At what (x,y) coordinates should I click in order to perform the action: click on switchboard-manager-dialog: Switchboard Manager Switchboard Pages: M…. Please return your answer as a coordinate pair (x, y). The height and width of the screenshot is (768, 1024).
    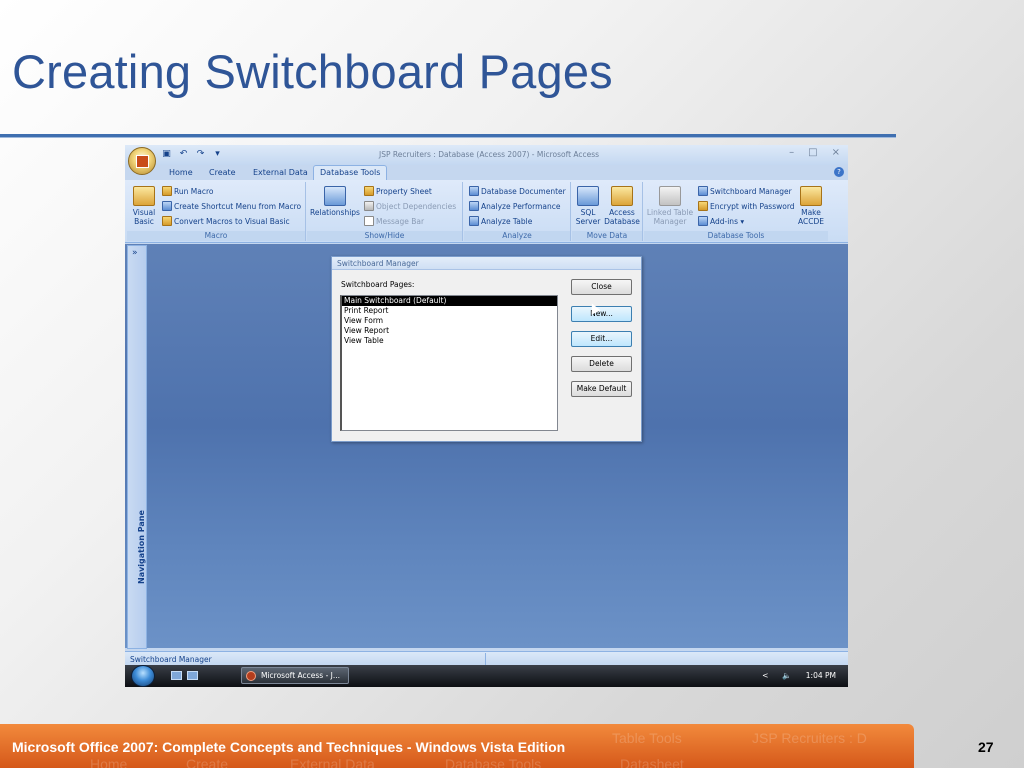
    Looking at the image, I should click on (486, 349).